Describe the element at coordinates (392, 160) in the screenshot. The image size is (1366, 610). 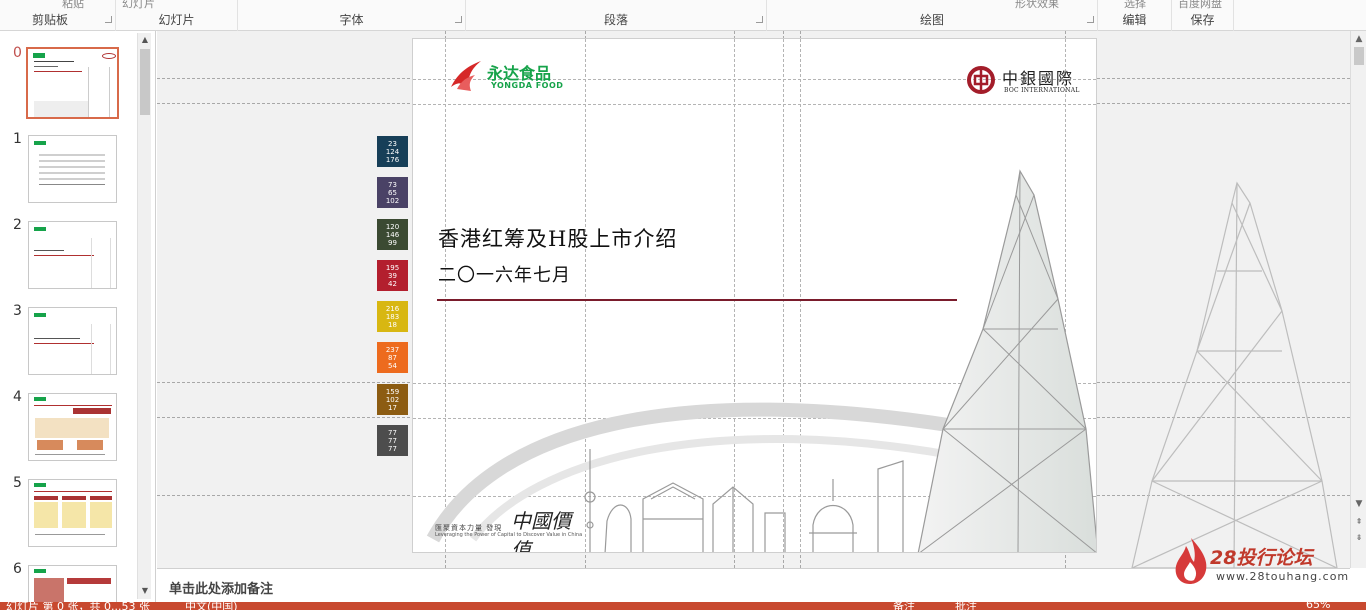
I see `swatch-b: 176` at that location.